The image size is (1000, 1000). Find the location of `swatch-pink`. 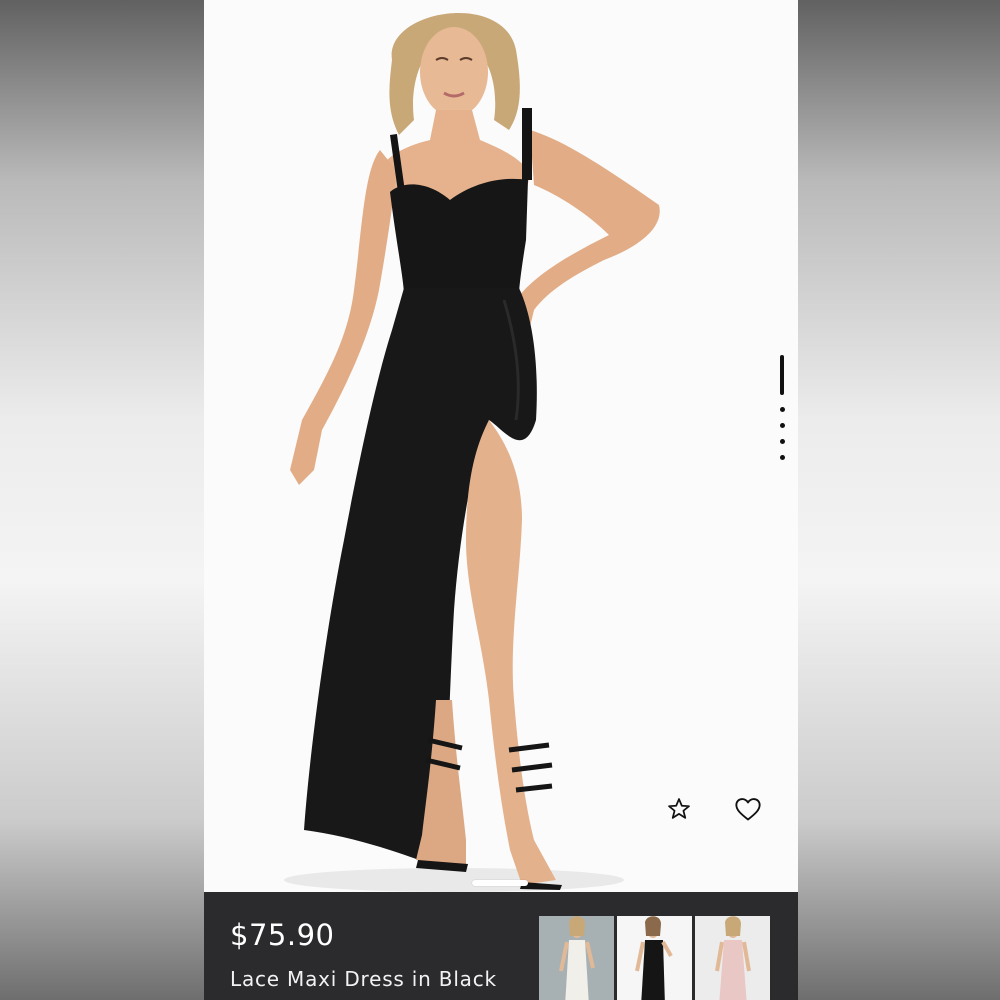

swatch-pink is located at coordinates (732, 958).